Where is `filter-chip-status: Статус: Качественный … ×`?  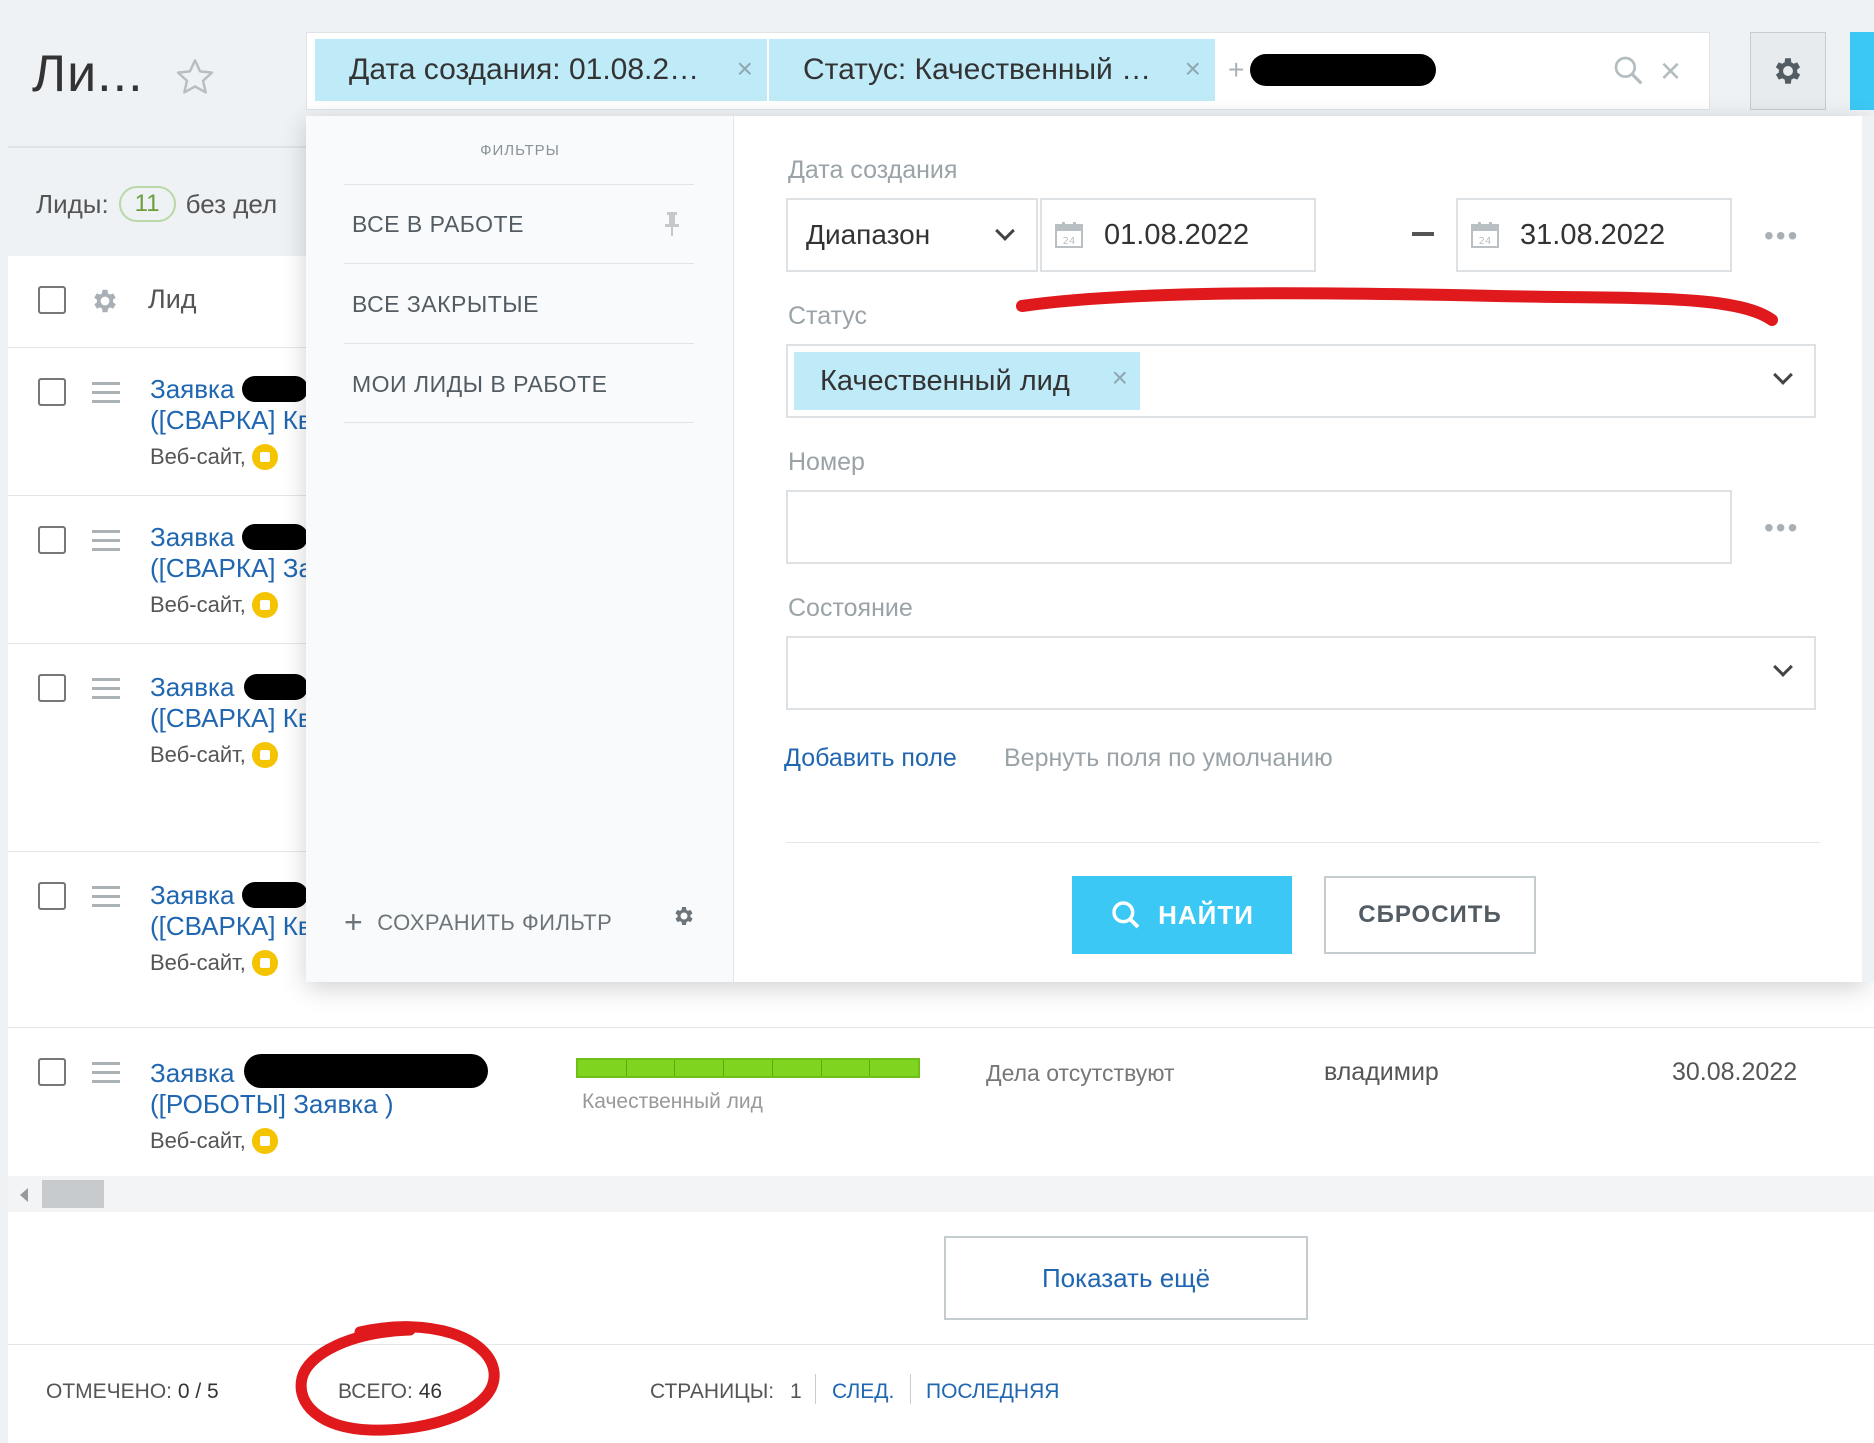 filter-chip-status: Статус: Качественный … × is located at coordinates (992, 70).